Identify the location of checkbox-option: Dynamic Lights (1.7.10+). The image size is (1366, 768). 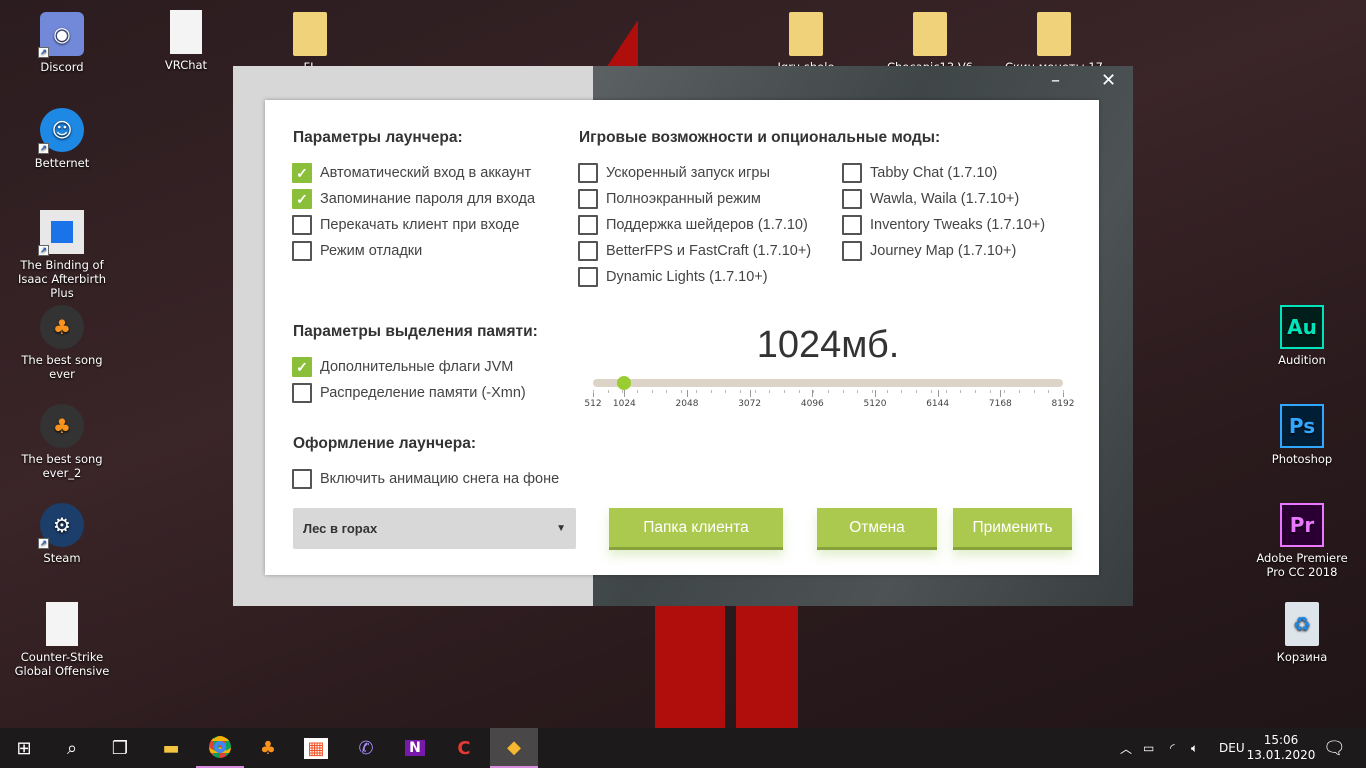
(673, 277).